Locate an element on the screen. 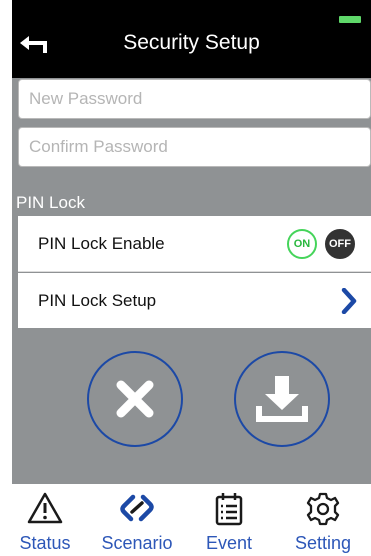 The height and width of the screenshot is (556, 371). download-icon is located at coordinates (282, 399).